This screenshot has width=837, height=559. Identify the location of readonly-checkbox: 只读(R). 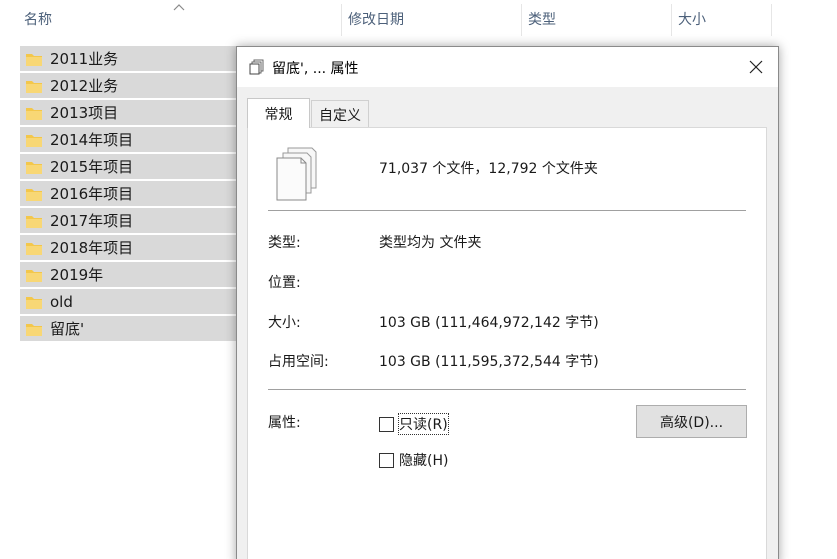
(414, 424).